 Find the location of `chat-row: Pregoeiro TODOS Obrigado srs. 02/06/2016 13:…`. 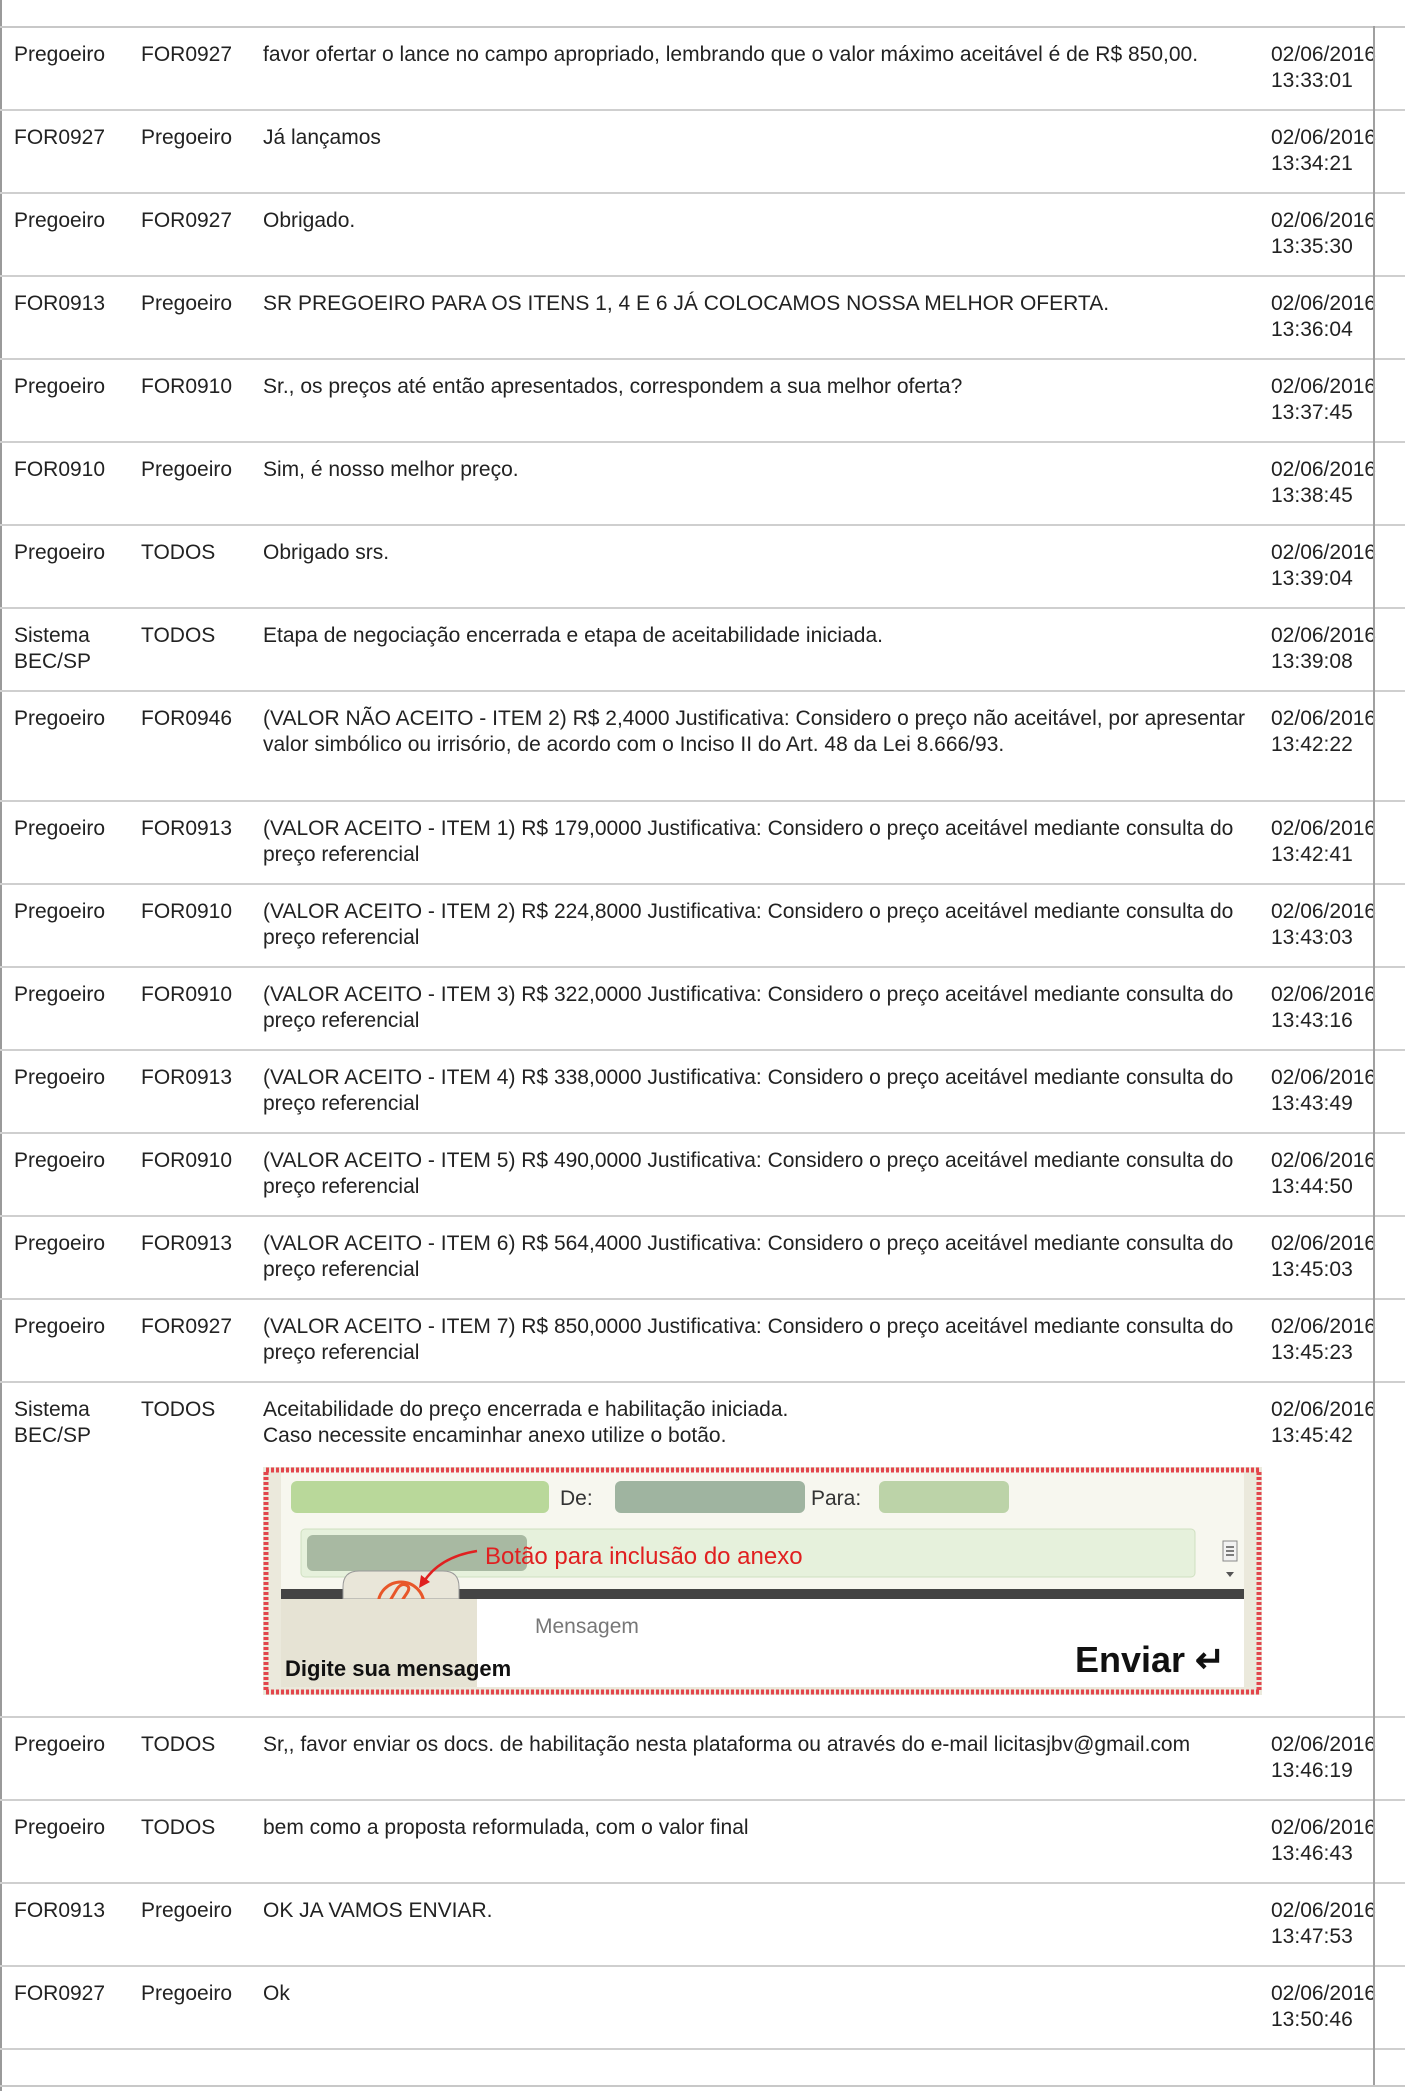

chat-row: Pregoeiro TODOS Obrigado srs. 02/06/2016 13:… is located at coordinates (702, 567).